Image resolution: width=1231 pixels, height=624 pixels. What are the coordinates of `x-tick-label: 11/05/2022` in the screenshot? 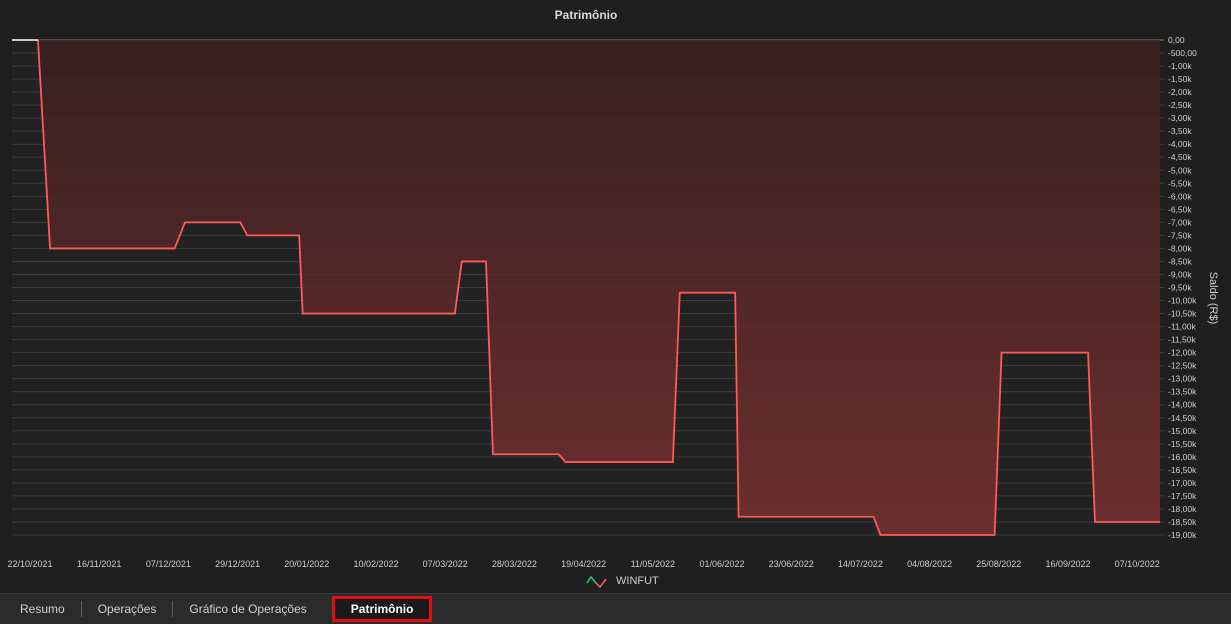 It's located at (653, 564).